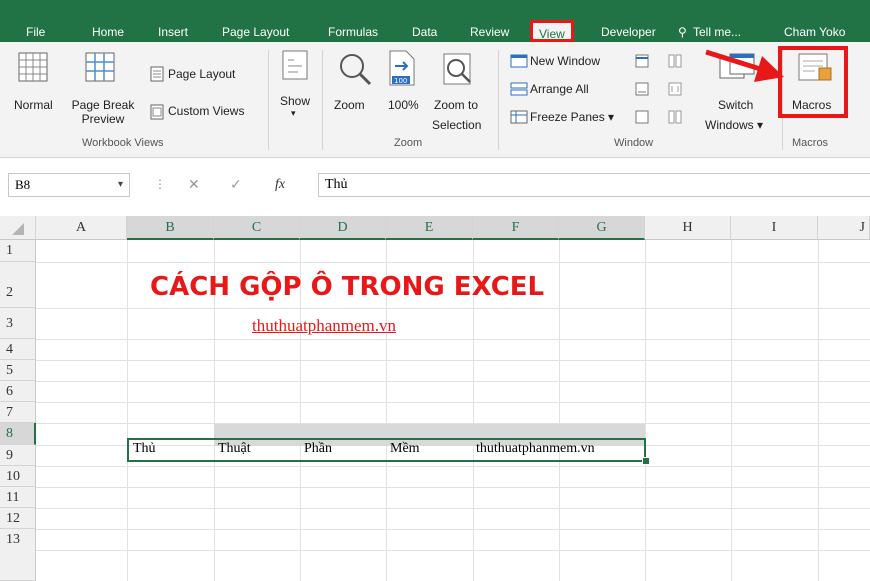 Image resolution: width=870 pixels, height=581 pixels. What do you see at coordinates (293, 113) in the screenshot?
I see `show-dropdown-icon: ▾` at bounding box center [293, 113].